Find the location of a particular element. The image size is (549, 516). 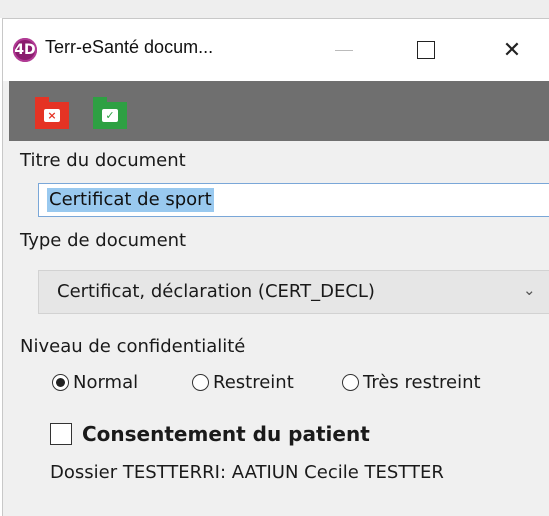

radio-normal: Normal is located at coordinates (95, 382).